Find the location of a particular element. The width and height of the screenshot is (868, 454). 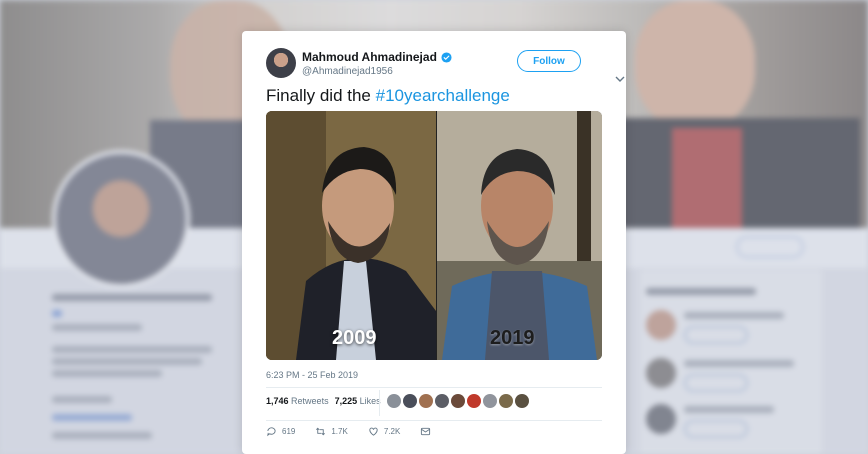

retweet-button: 1.7K is located at coordinates (331, 431).